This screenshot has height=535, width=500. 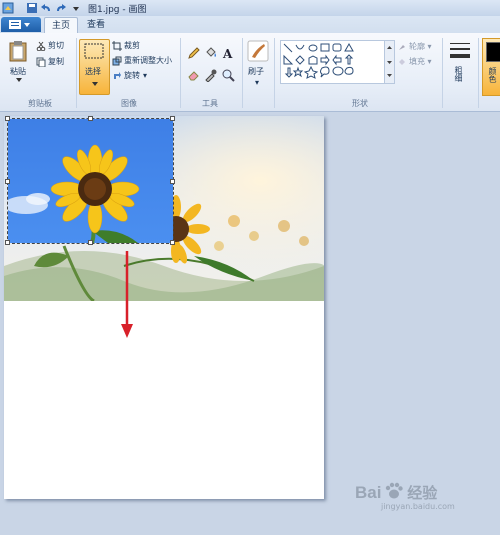 I want to click on color-picker-icon, so click(x=211, y=75).